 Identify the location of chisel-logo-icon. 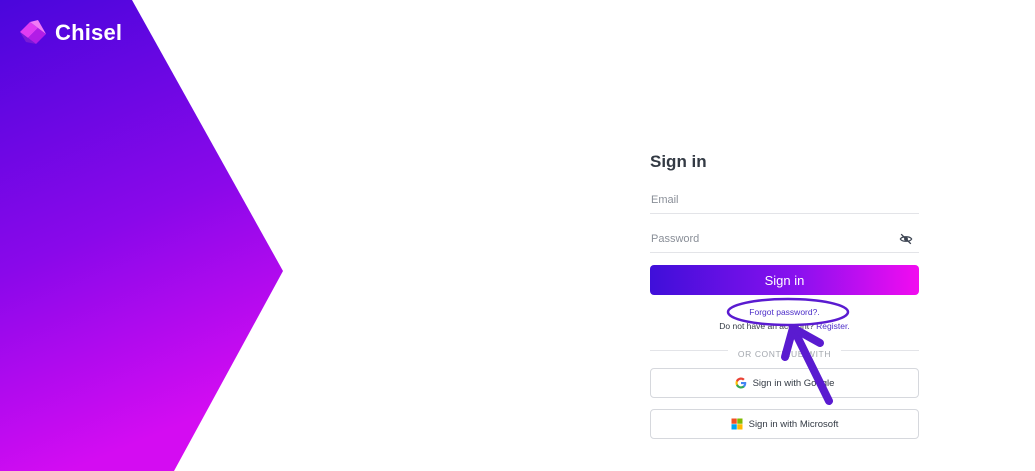
(33, 32).